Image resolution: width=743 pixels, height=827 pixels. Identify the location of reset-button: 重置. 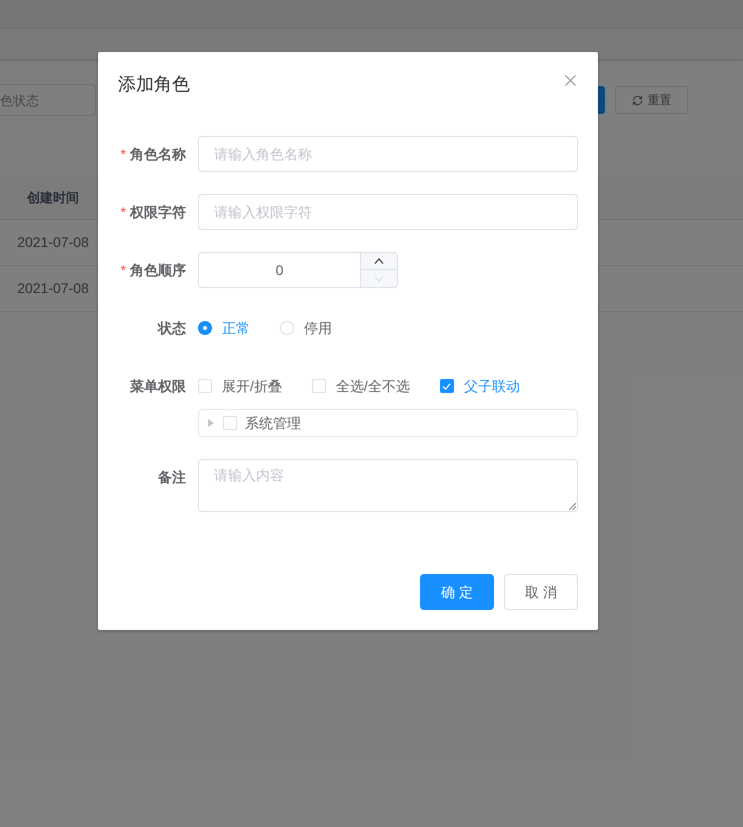
(651, 100).